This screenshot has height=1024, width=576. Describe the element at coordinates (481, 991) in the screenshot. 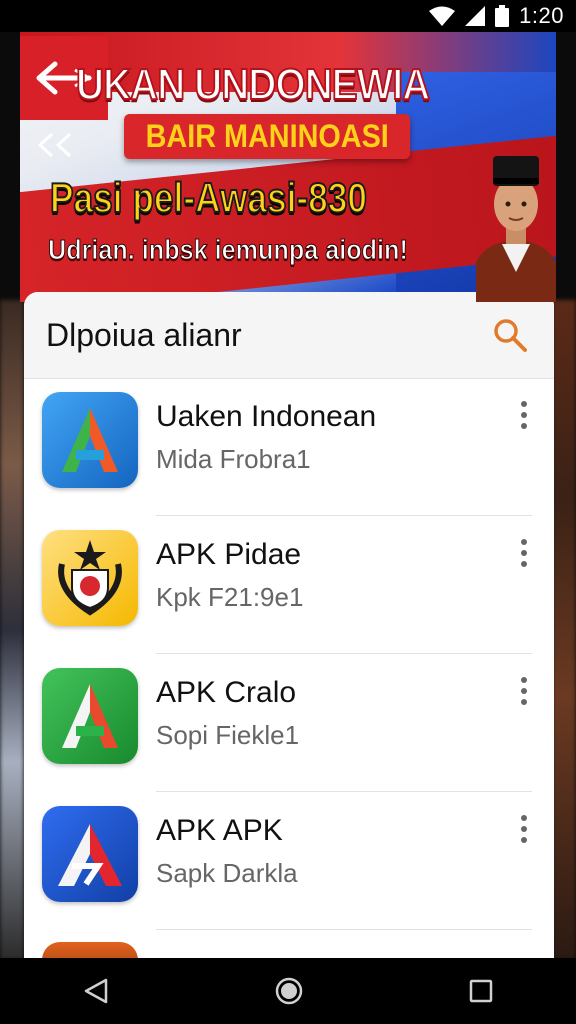

I see `recents-nav-icon` at that location.